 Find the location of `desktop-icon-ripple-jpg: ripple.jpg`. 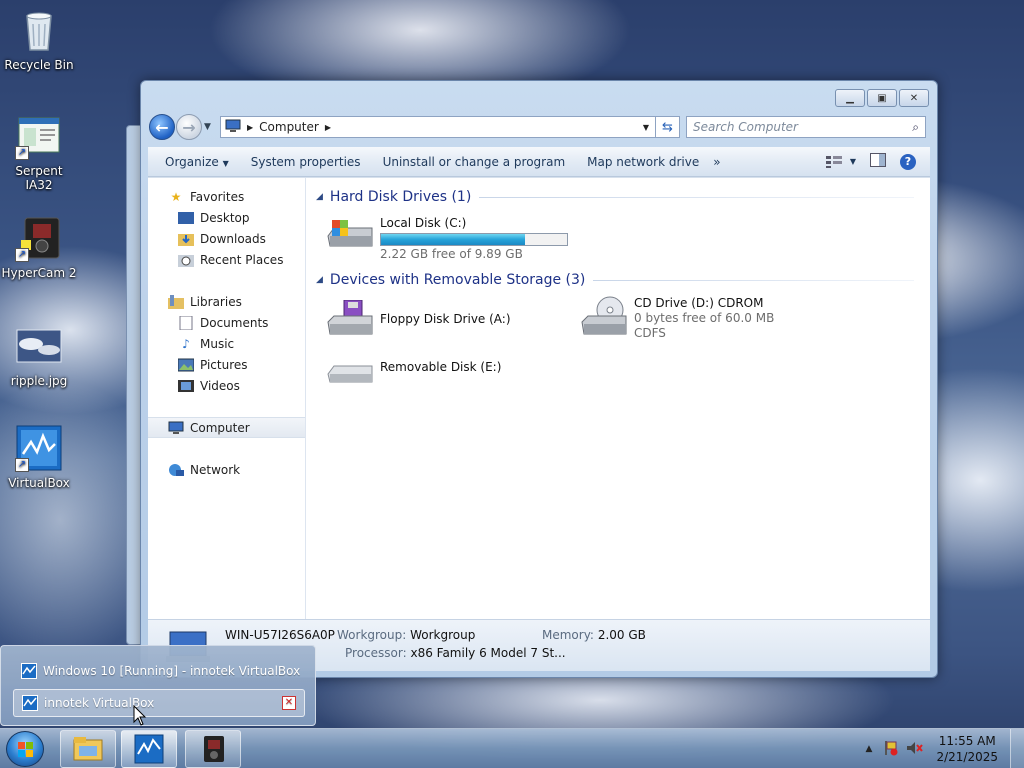

desktop-icon-ripple-jpg: ripple.jpg is located at coordinates (39, 355).